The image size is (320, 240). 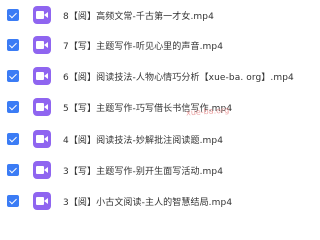 I want to click on file-name: 7【写】主题写作-听见心里的声音.mp4, so click(x=143, y=45).